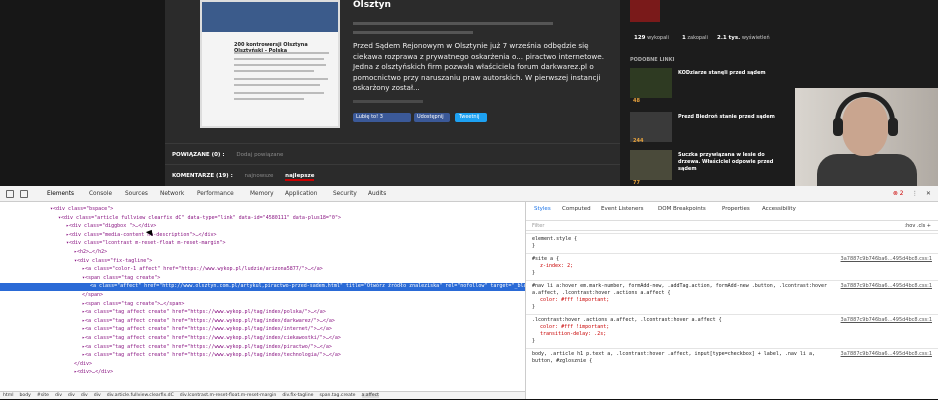  Describe the element at coordinates (917, 226) in the screenshot. I see `hov-cls-toggle: :hov .cls +` at that location.